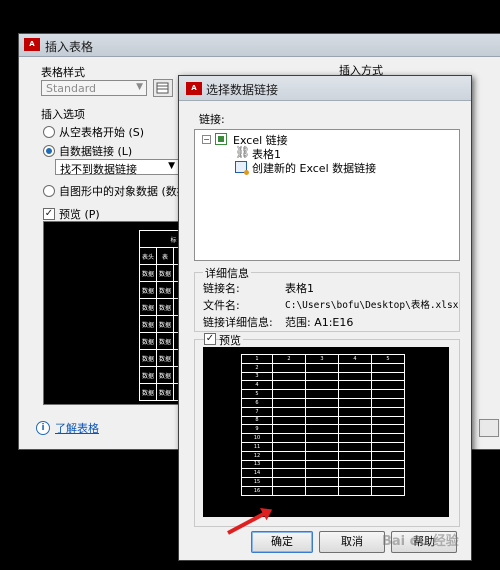 The width and height of the screenshot is (500, 570). I want to click on preview-row: 14, so click(323, 473).